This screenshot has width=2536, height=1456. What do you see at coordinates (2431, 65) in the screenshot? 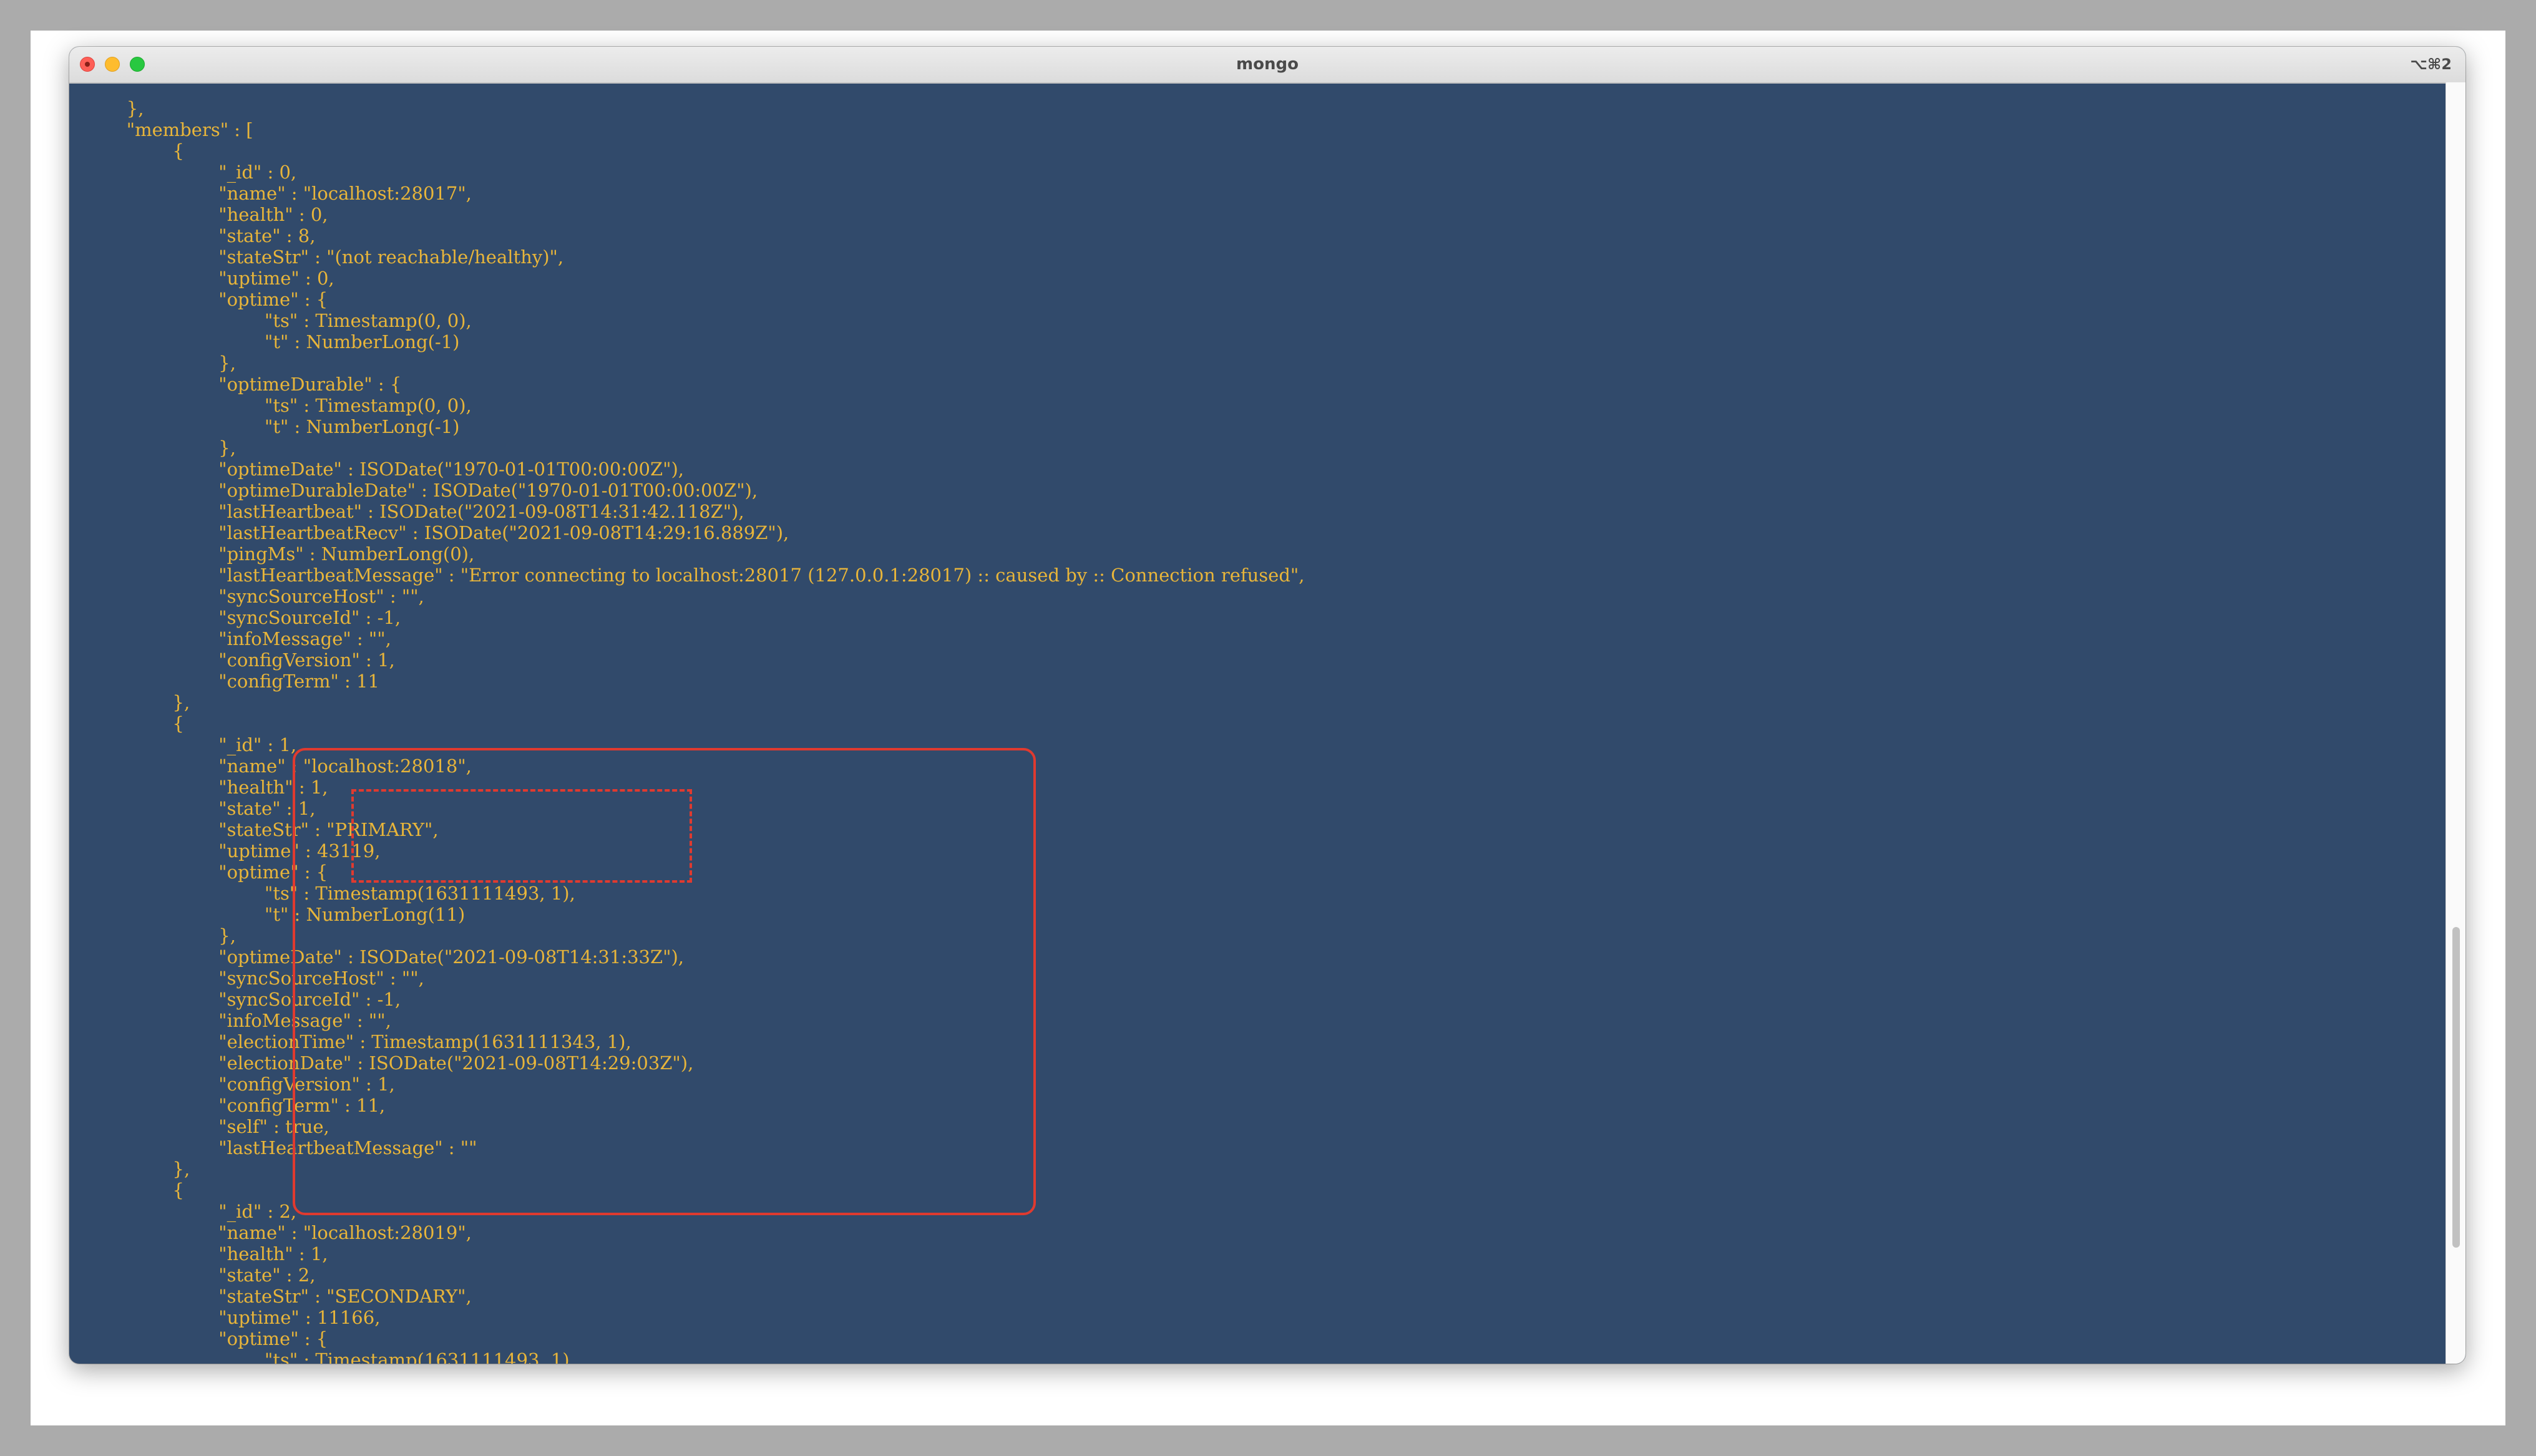
I see `window-shortcut-label: ⌥⌘2` at bounding box center [2431, 65].